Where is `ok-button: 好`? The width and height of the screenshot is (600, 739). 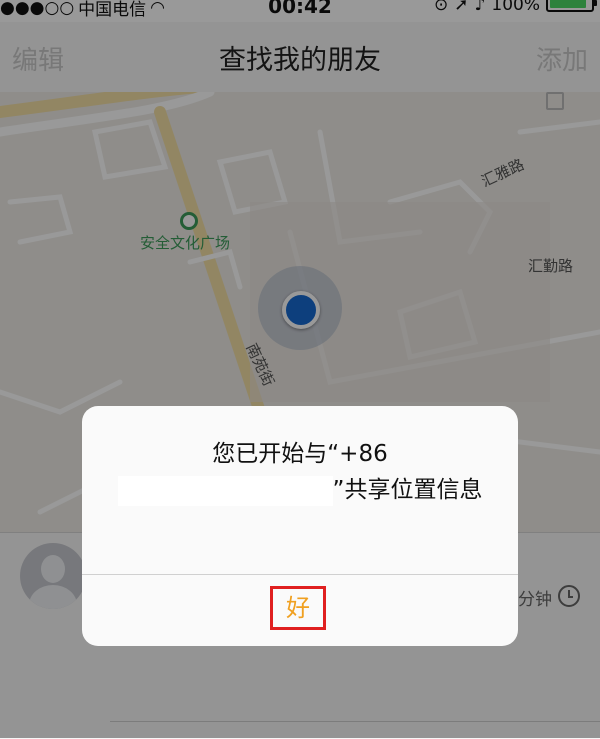 ok-button: 好 is located at coordinates (298, 608).